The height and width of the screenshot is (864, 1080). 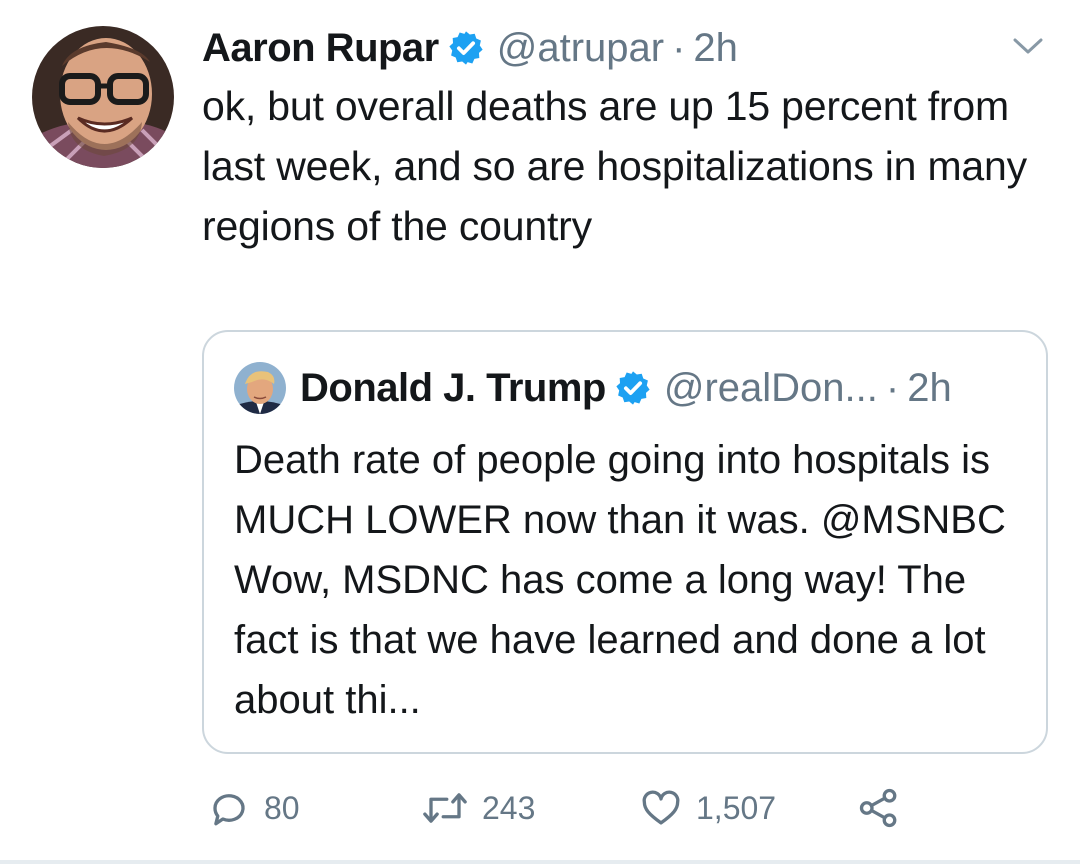 What do you see at coordinates (445, 808) in the screenshot?
I see `retweet-icon` at bounding box center [445, 808].